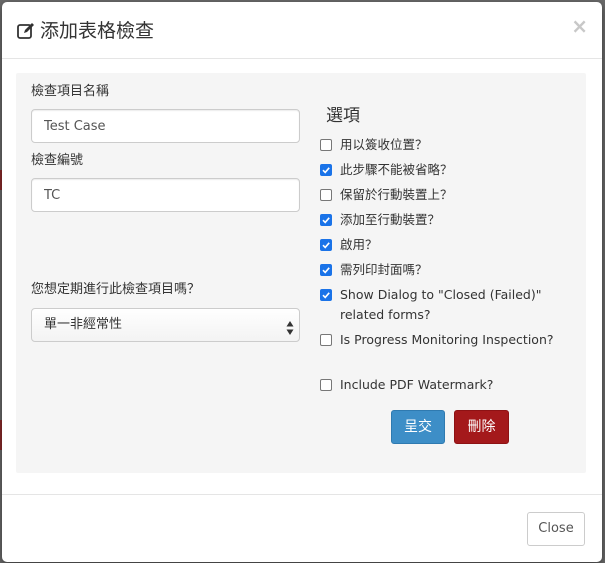  What do you see at coordinates (450, 220) in the screenshot?
I see `option-item: 添加至行動裝置？` at bounding box center [450, 220].